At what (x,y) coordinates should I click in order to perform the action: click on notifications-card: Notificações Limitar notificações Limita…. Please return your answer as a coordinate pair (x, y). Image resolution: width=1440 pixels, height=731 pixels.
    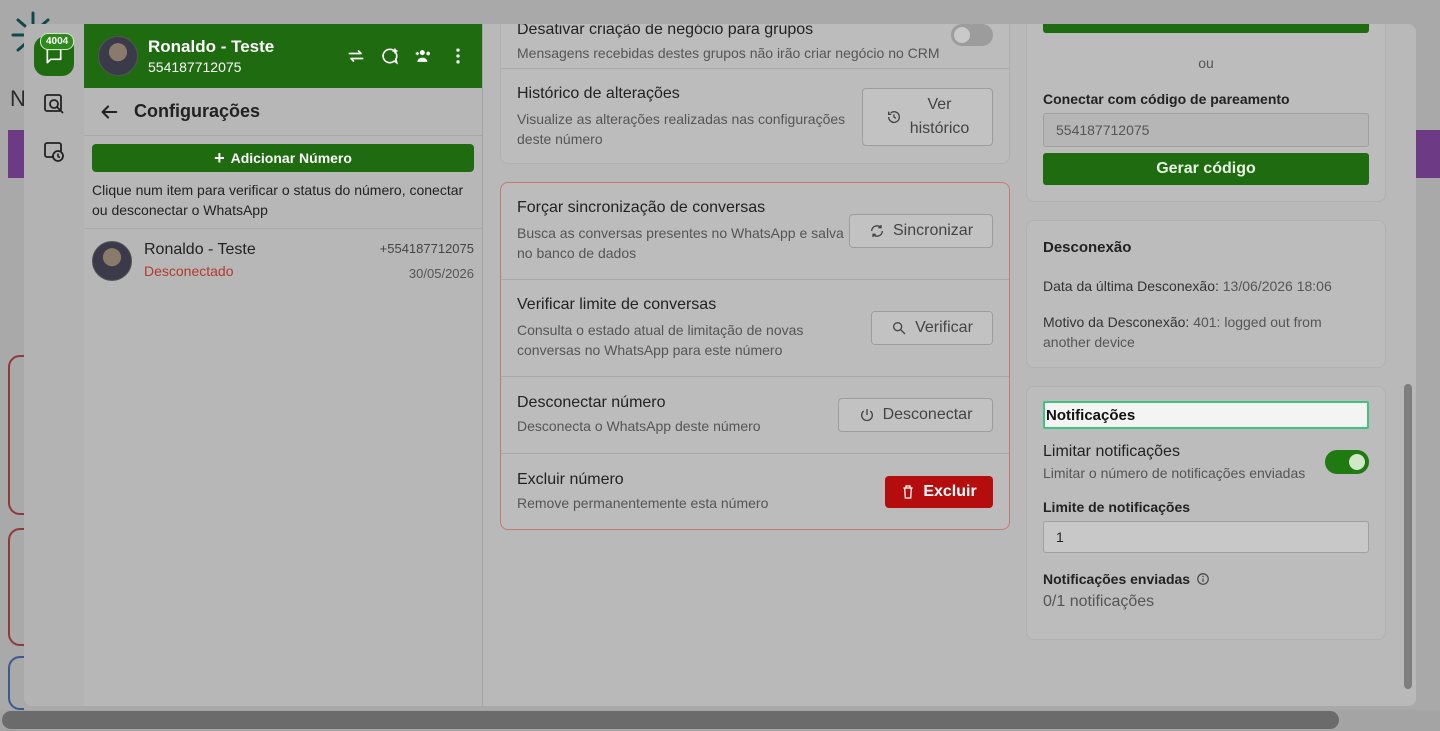
    Looking at the image, I should click on (1206, 513).